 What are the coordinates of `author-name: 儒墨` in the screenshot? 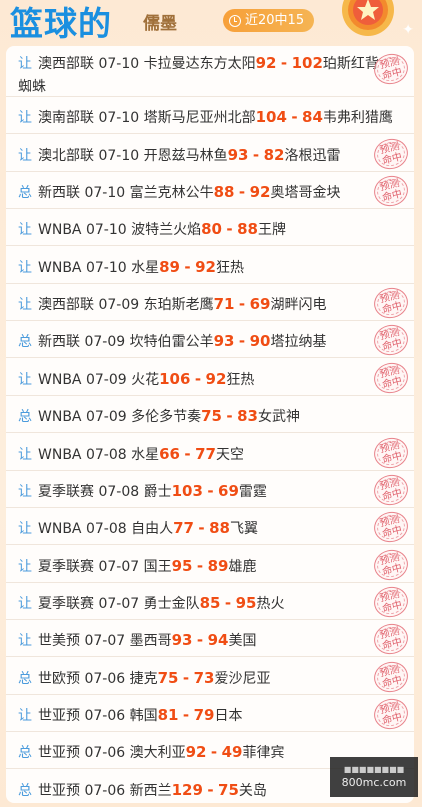 It's located at (160, 21).